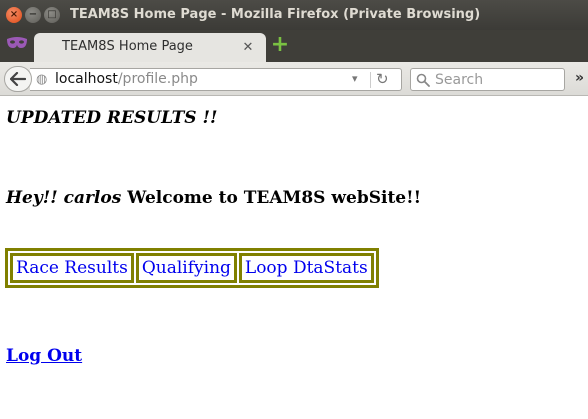 The height and width of the screenshot is (419, 588). What do you see at coordinates (579, 78) in the screenshot?
I see `toolbar-overflow-button: »` at bounding box center [579, 78].